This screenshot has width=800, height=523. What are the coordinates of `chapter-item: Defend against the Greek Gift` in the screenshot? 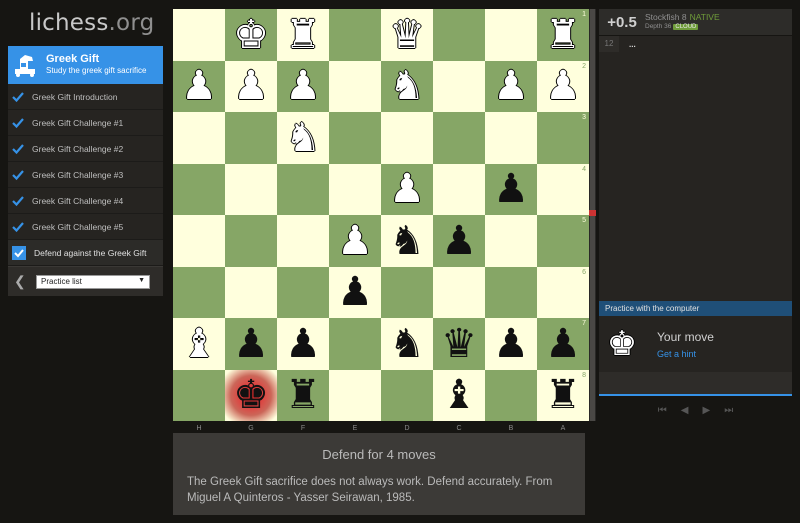 It's located at (85, 253).